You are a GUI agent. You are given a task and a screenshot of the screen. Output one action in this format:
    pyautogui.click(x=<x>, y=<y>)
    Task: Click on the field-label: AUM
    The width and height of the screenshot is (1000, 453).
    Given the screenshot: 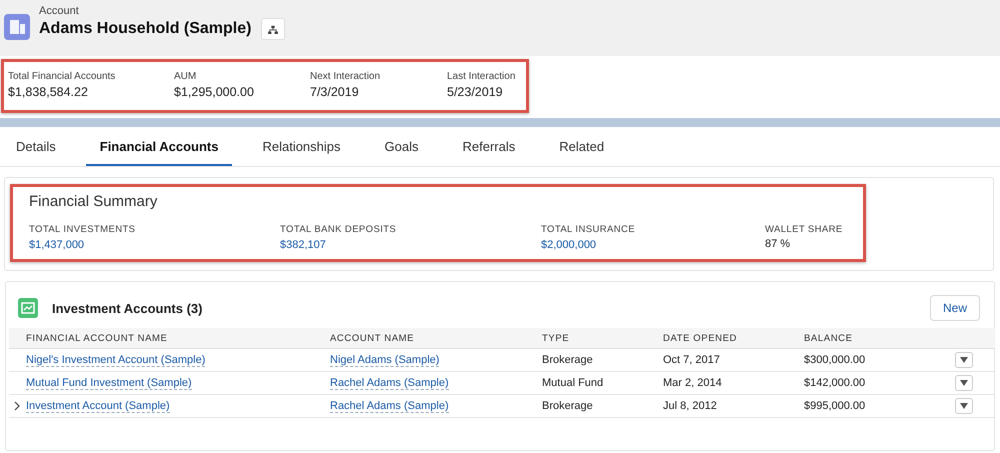 What is the action you would take?
    pyautogui.click(x=186, y=76)
    